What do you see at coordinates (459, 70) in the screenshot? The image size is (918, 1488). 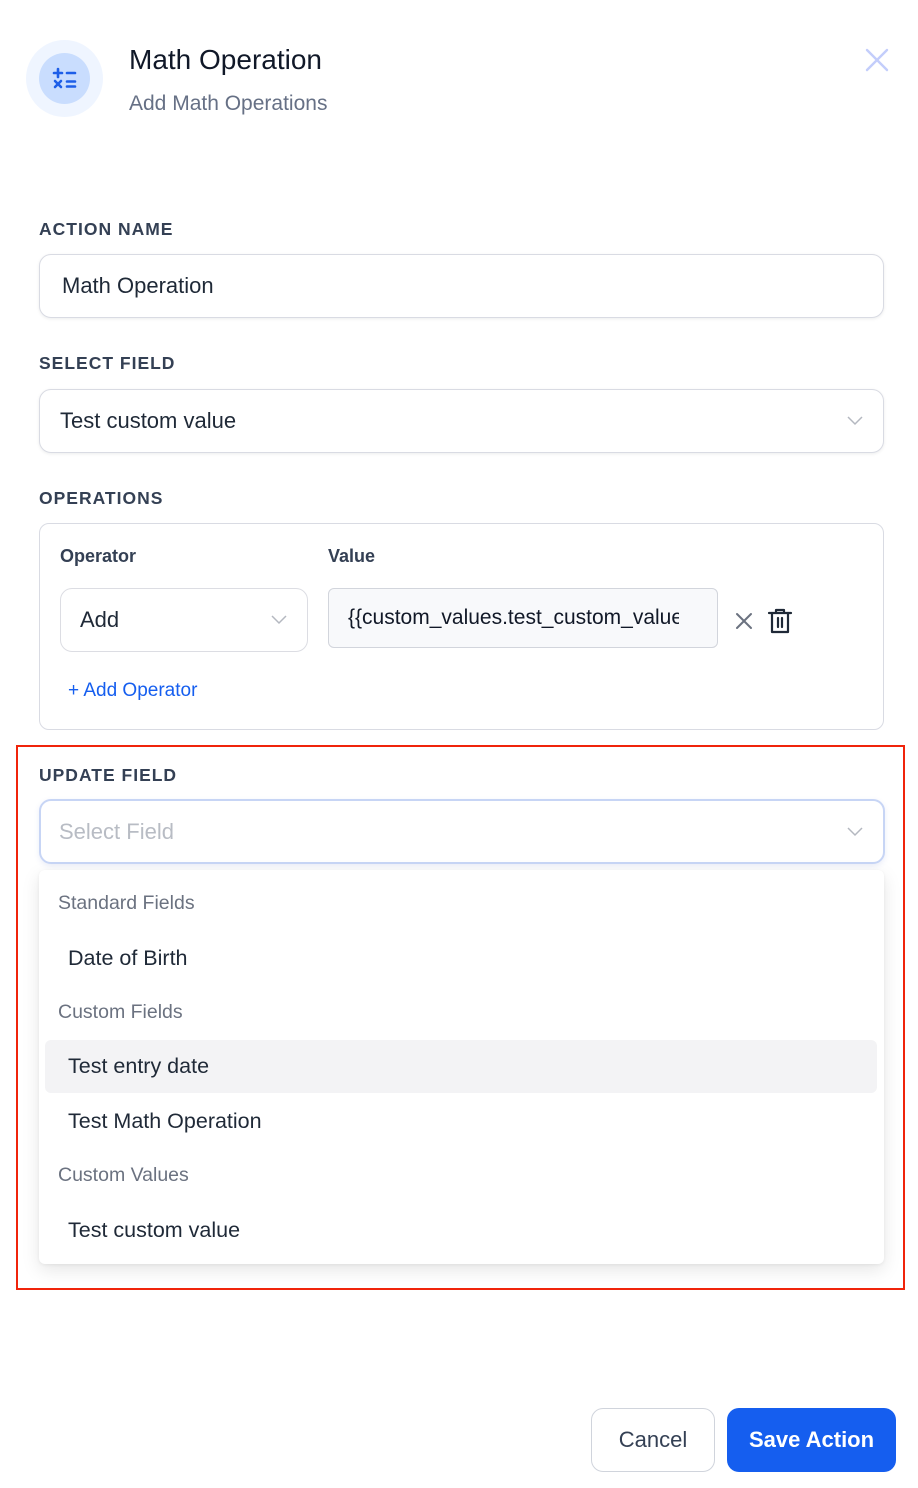 I see `modal-header: Math Operation Add Math Operations` at bounding box center [459, 70].